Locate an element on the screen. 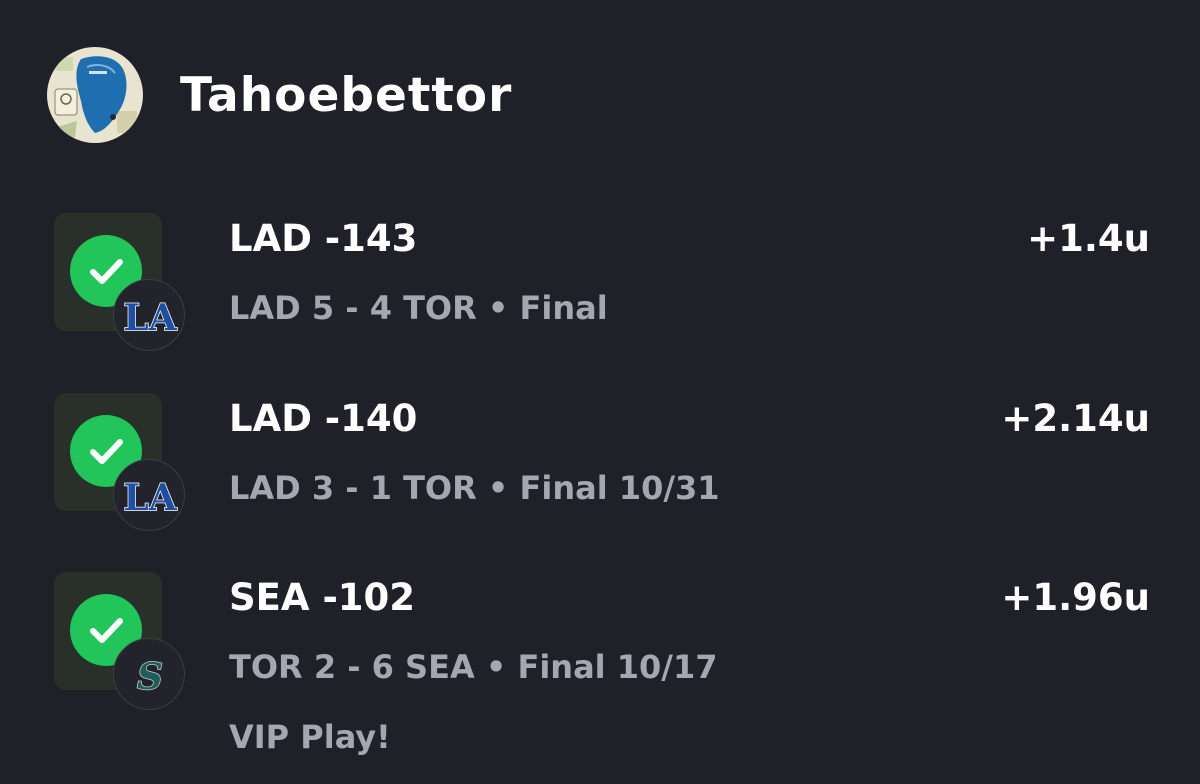 The height and width of the screenshot is (784, 1200). lake-map-avatar-icon is located at coordinates (95, 95).